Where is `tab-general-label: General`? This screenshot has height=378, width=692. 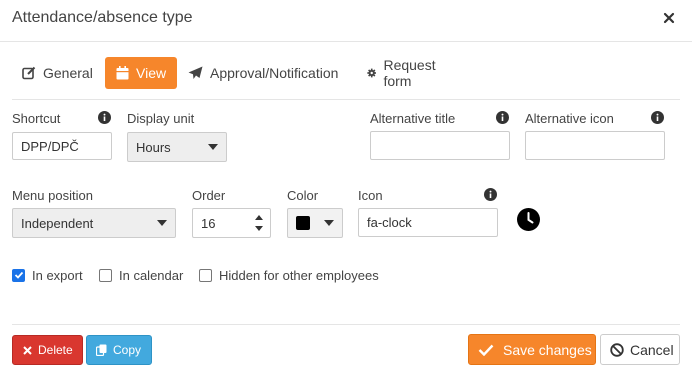 tab-general-label: General is located at coordinates (68, 73).